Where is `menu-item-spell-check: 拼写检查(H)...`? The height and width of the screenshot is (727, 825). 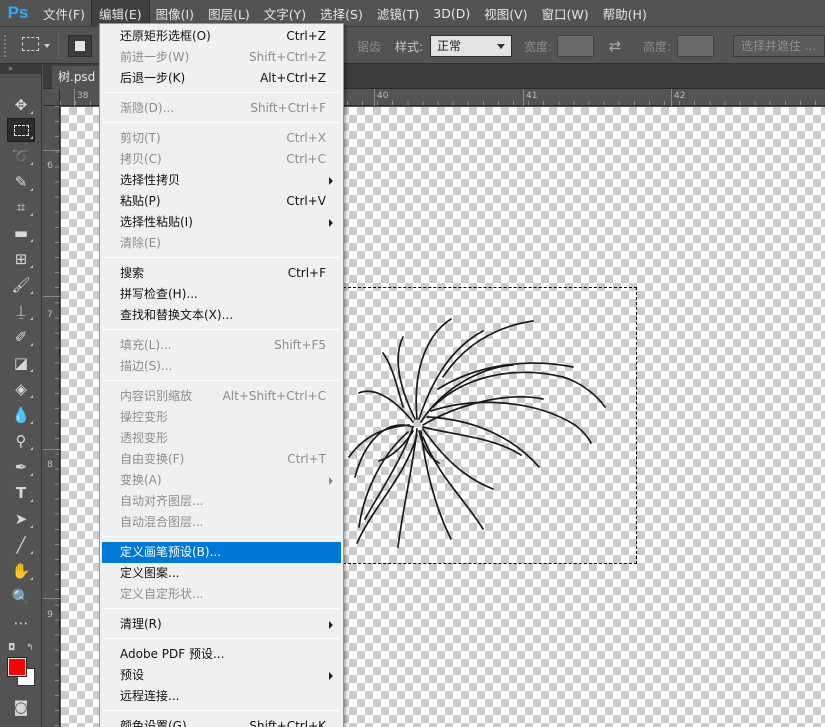 menu-item-spell-check: 拼写检查(H)... is located at coordinates (221, 294).